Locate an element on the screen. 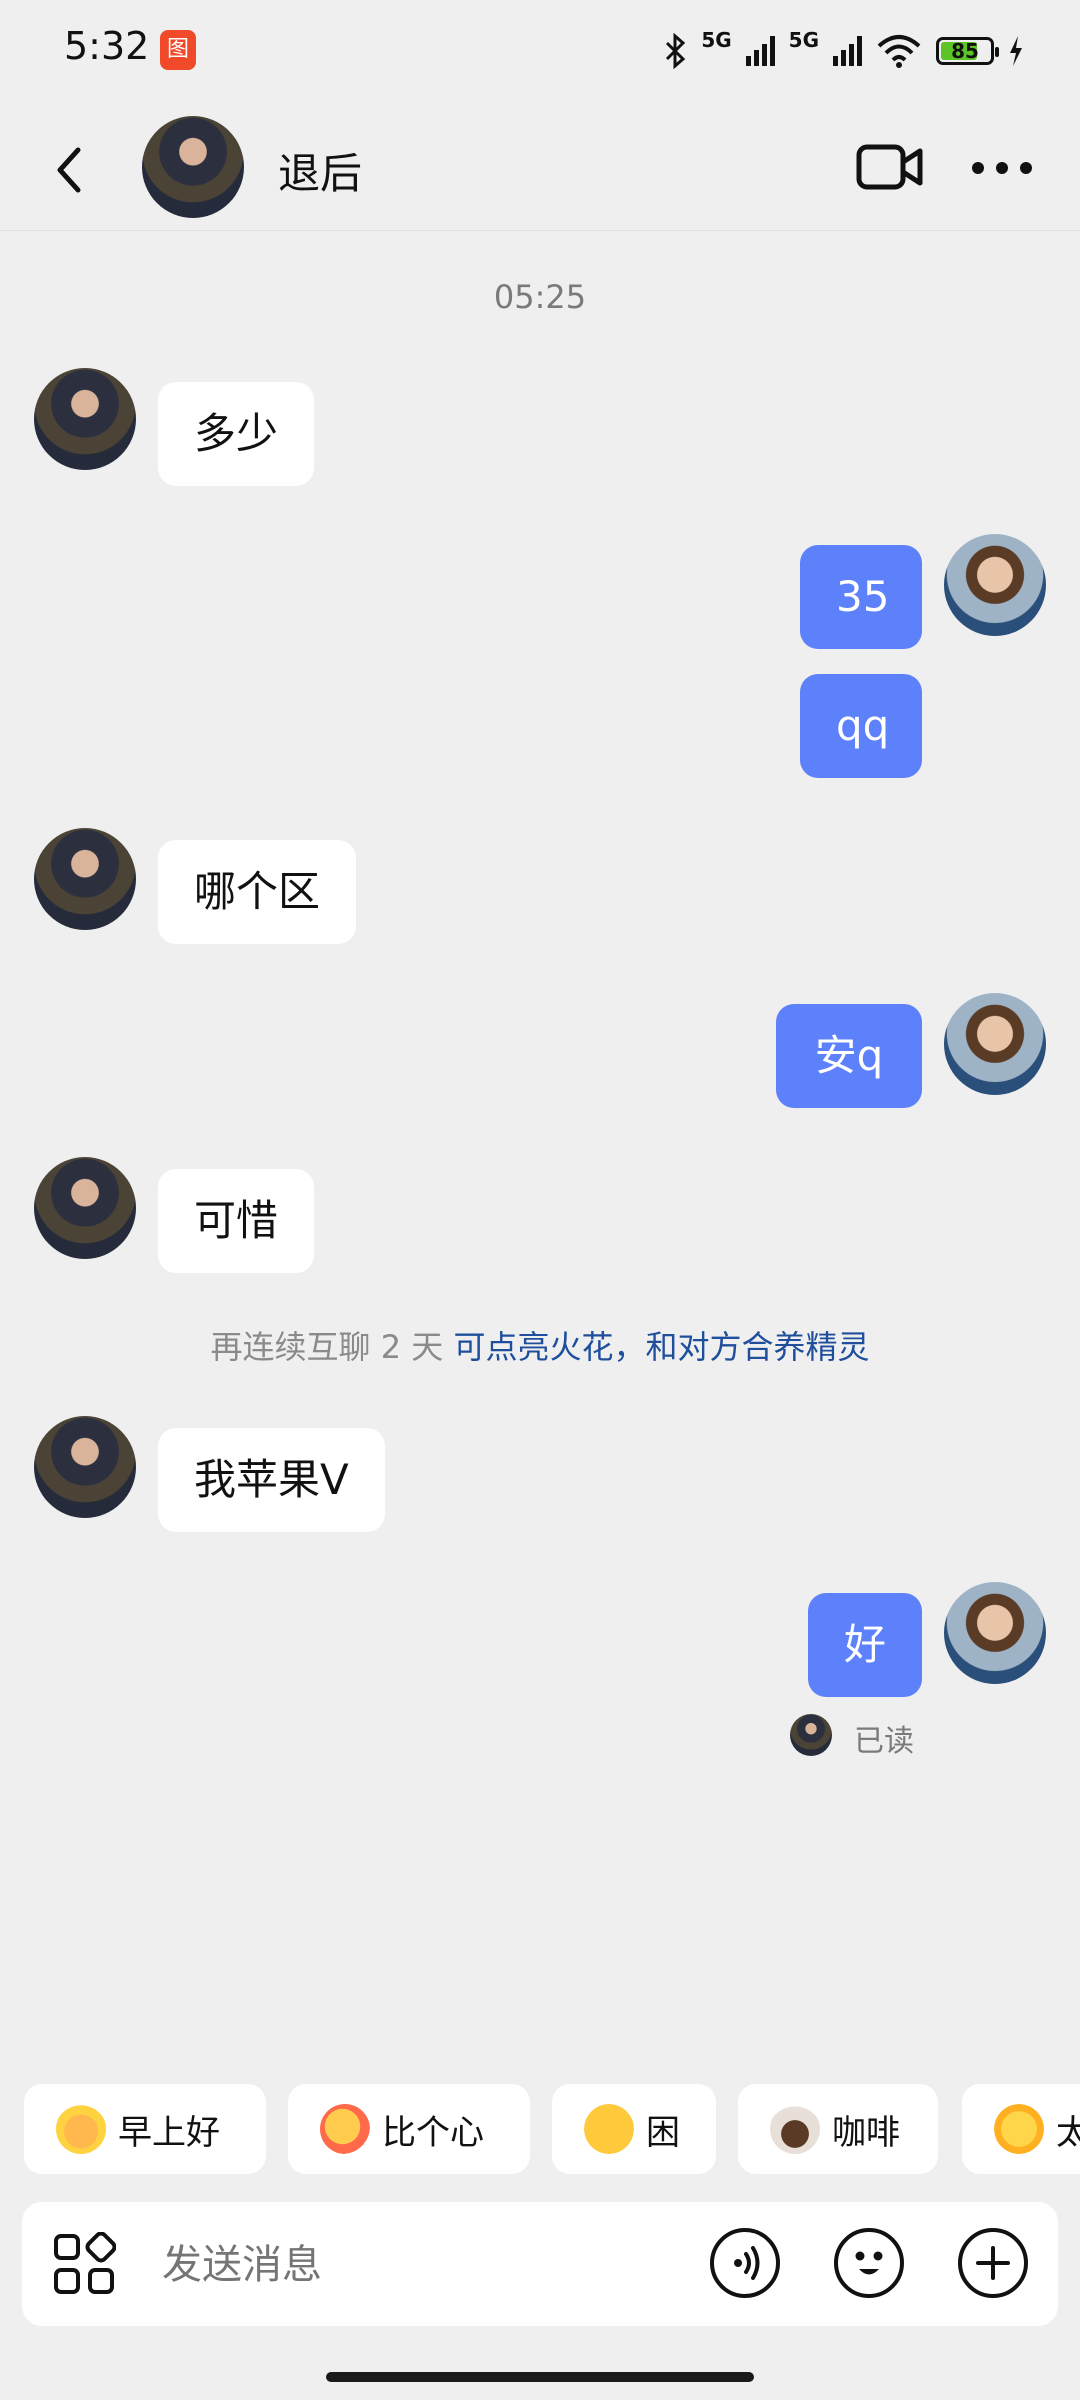 The image size is (1080, 2400). video-call-icon is located at coordinates (890, 167).